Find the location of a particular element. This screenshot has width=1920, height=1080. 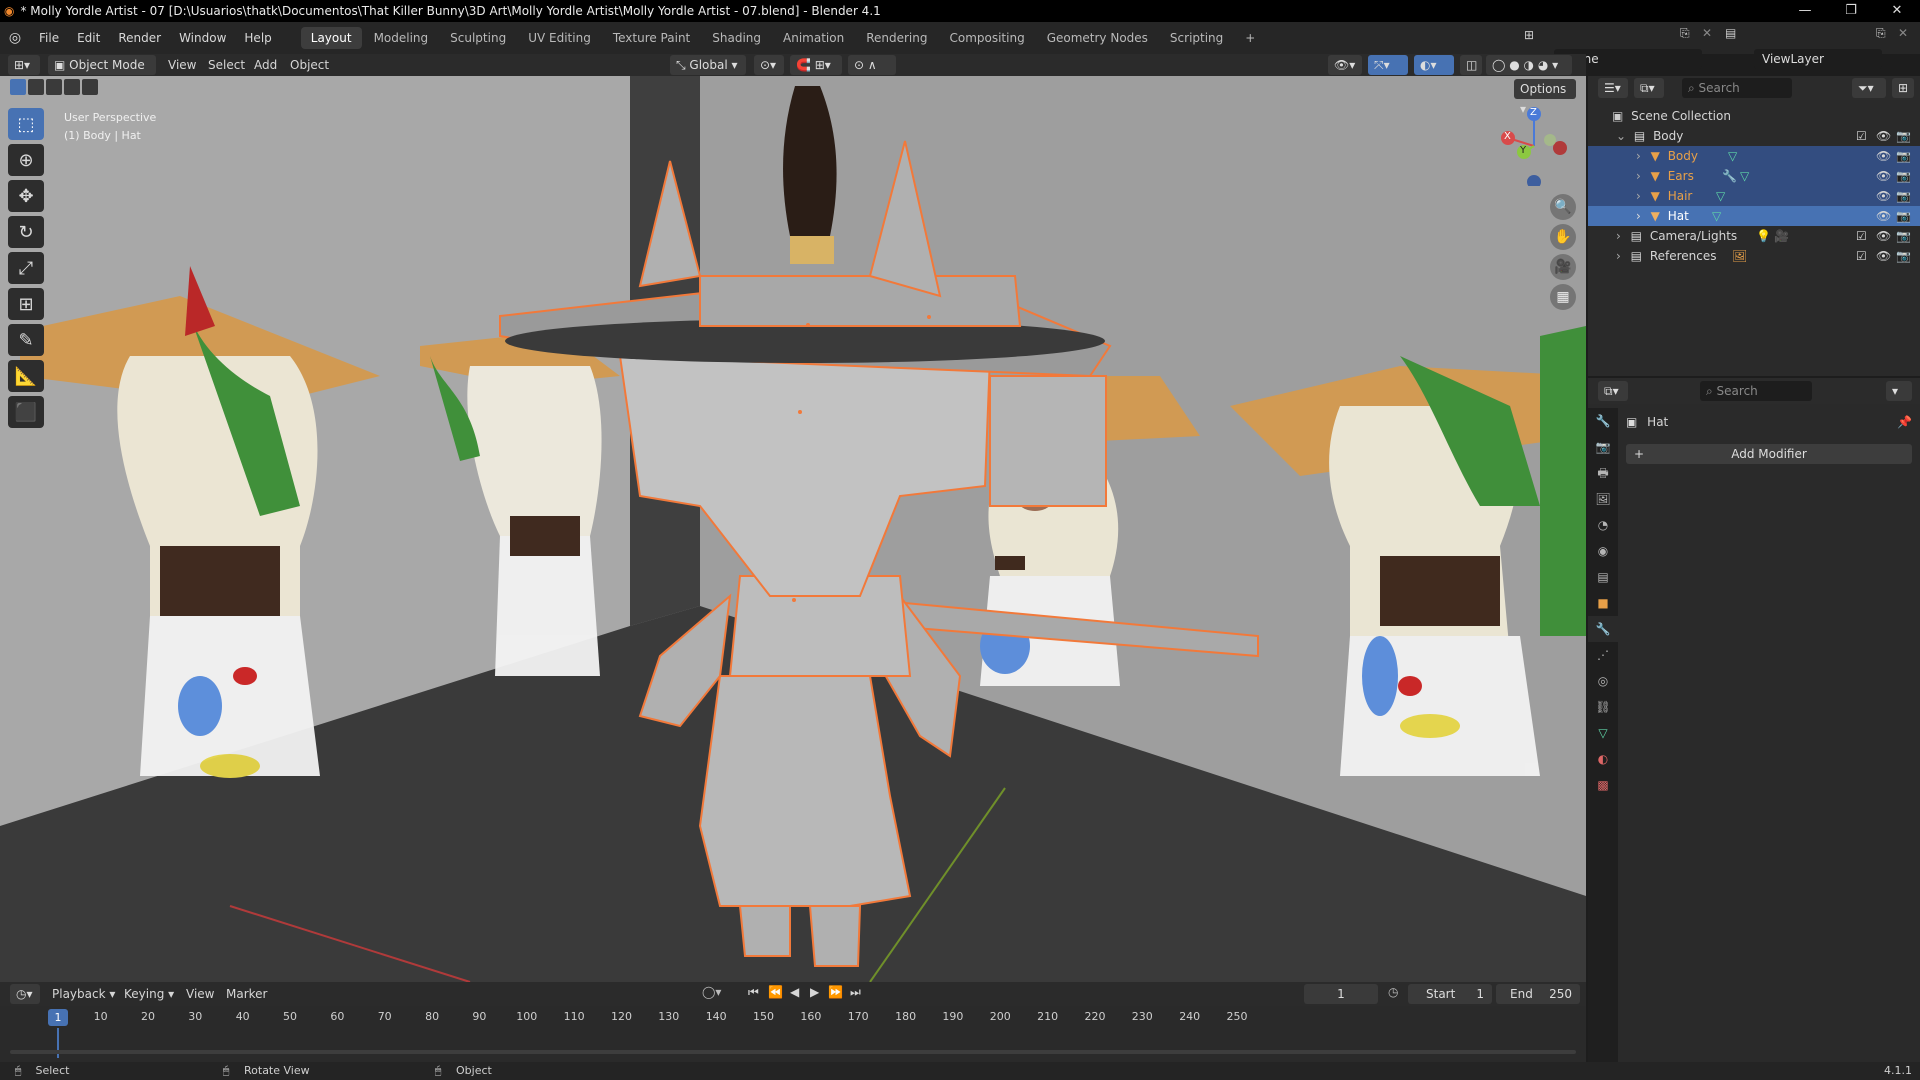

light-bulb-icon: 💡 is located at coordinates (1763, 236).